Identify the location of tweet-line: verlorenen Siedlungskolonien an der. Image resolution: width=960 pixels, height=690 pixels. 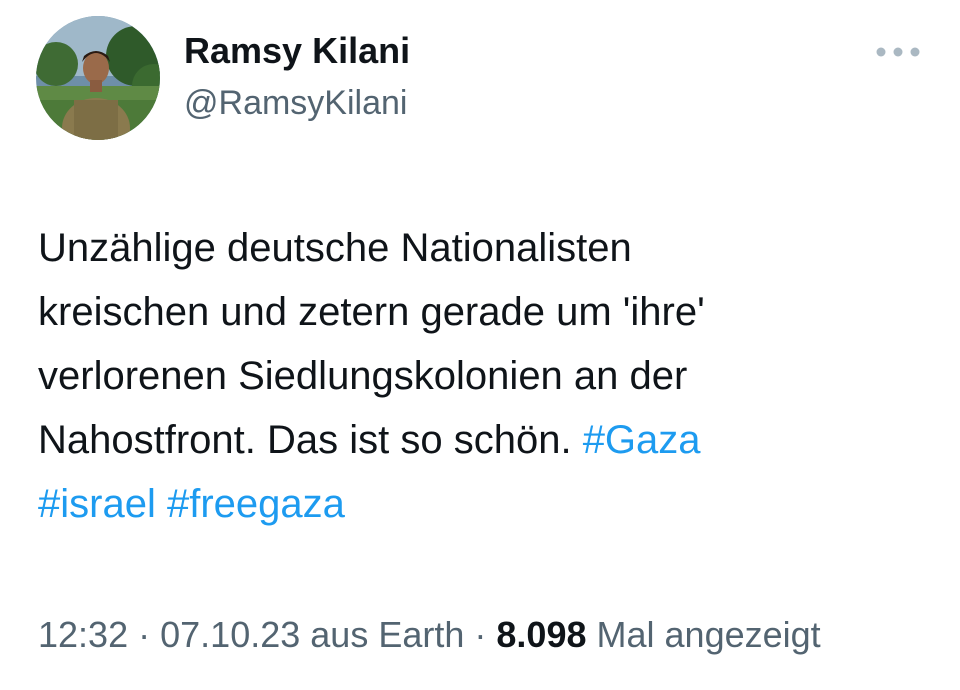
(363, 376).